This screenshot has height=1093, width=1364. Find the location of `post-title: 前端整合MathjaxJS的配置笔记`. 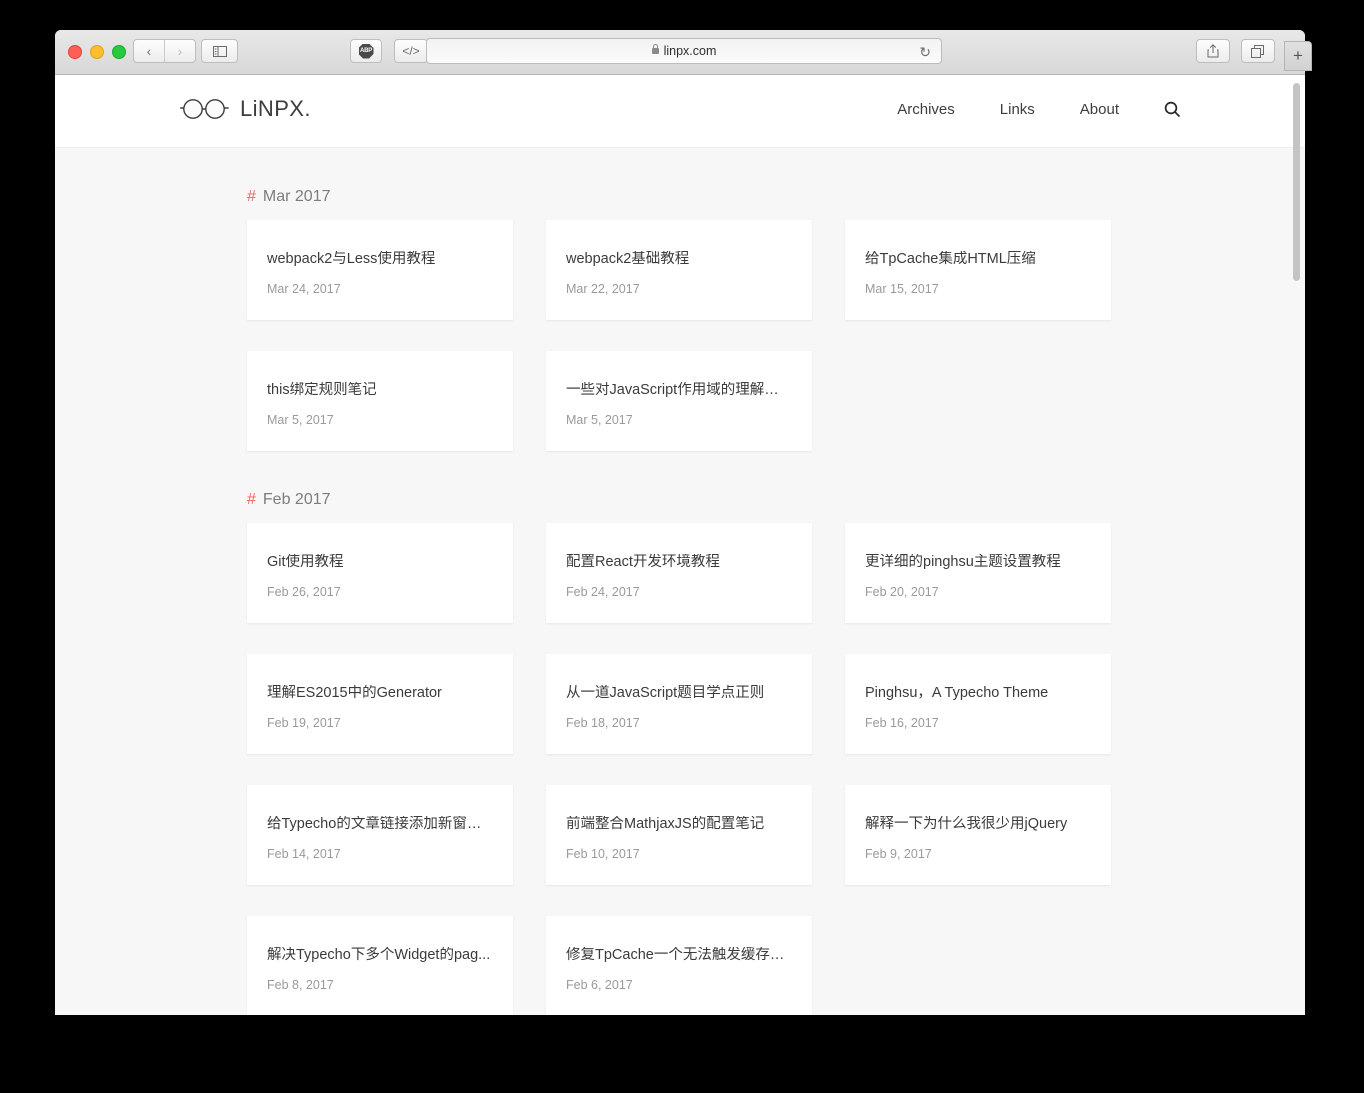

post-title: 前端整合MathjaxJS的配置笔记 is located at coordinates (665, 824).